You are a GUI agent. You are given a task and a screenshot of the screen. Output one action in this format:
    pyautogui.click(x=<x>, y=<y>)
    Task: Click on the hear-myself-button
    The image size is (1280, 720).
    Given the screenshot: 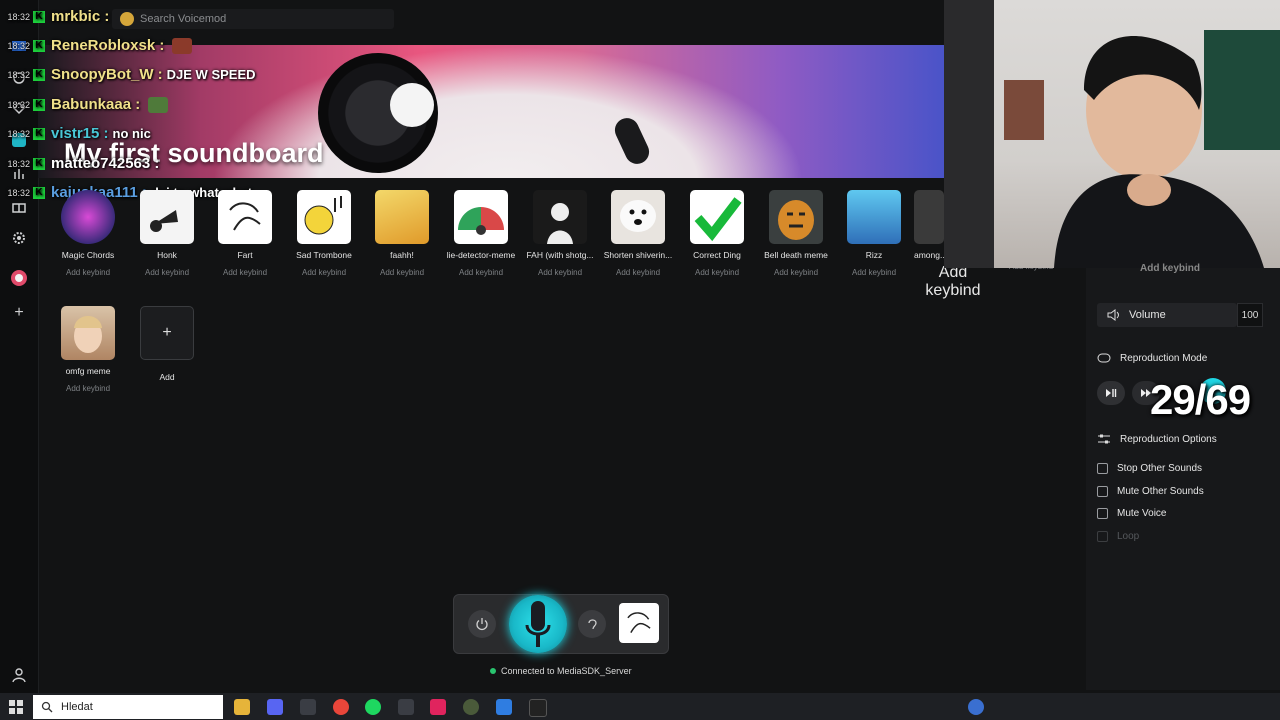 What is the action you would take?
    pyautogui.click(x=592, y=624)
    